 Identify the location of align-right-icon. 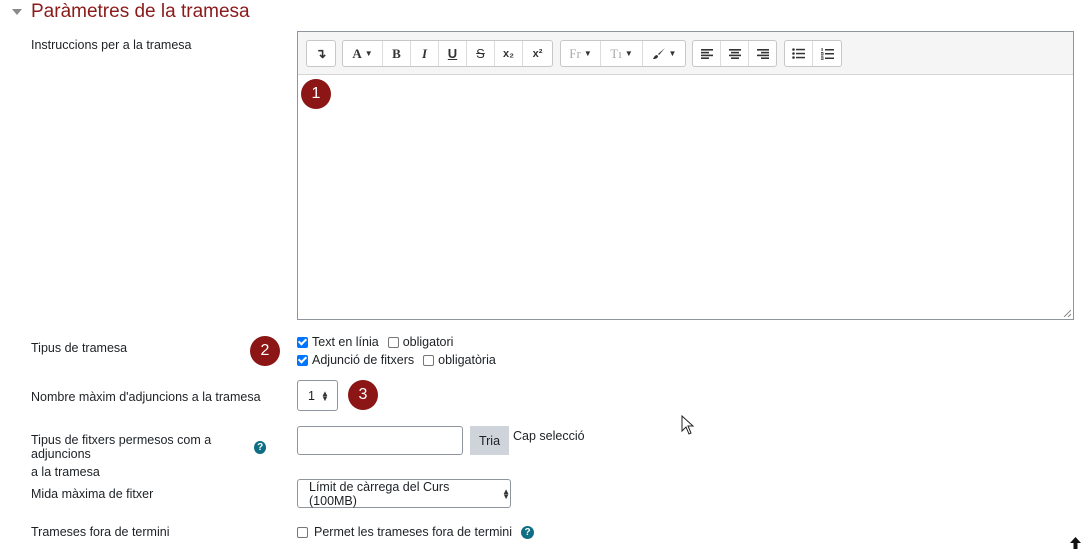
(762, 53).